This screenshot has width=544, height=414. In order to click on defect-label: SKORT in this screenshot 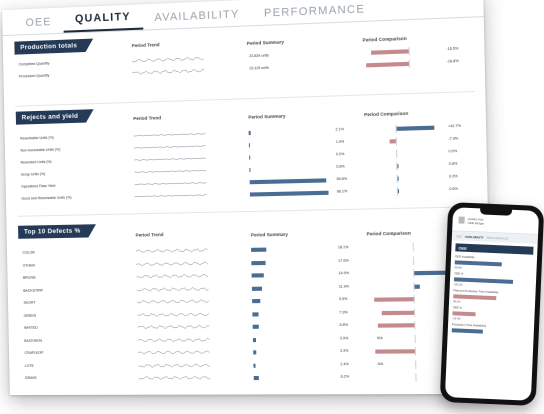, I will do `click(29, 302)`.